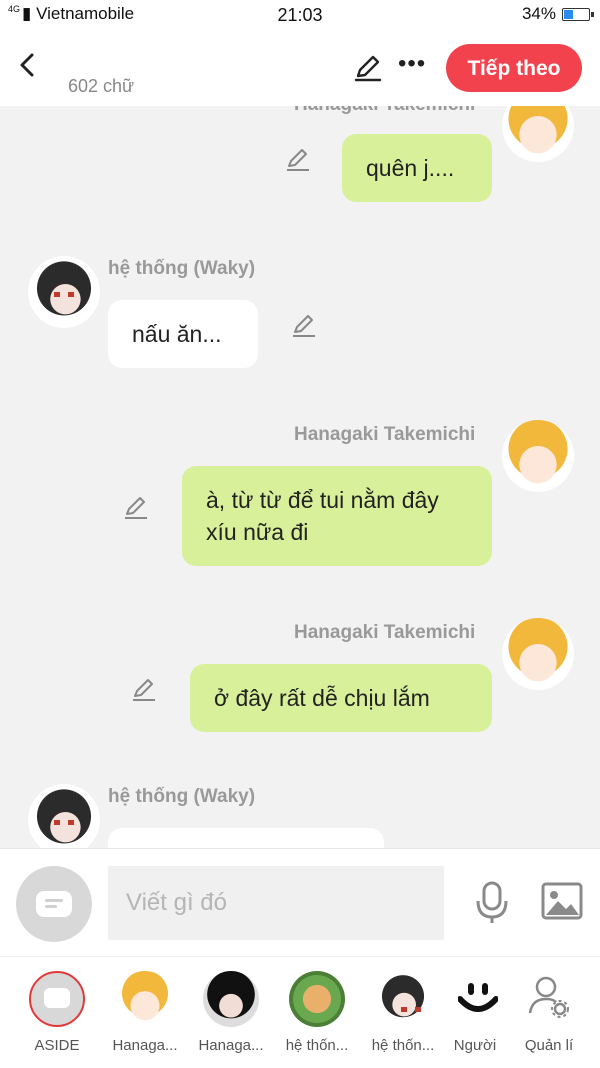  Describe the element at coordinates (28, 65) in the screenshot. I see `back-icon` at that location.